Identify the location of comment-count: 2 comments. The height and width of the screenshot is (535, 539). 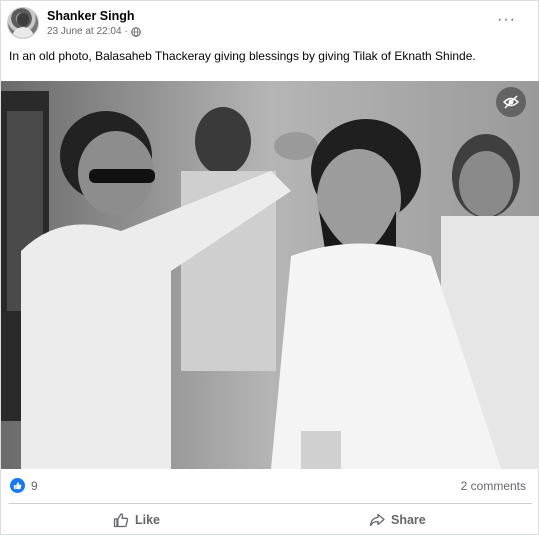
(493, 486).